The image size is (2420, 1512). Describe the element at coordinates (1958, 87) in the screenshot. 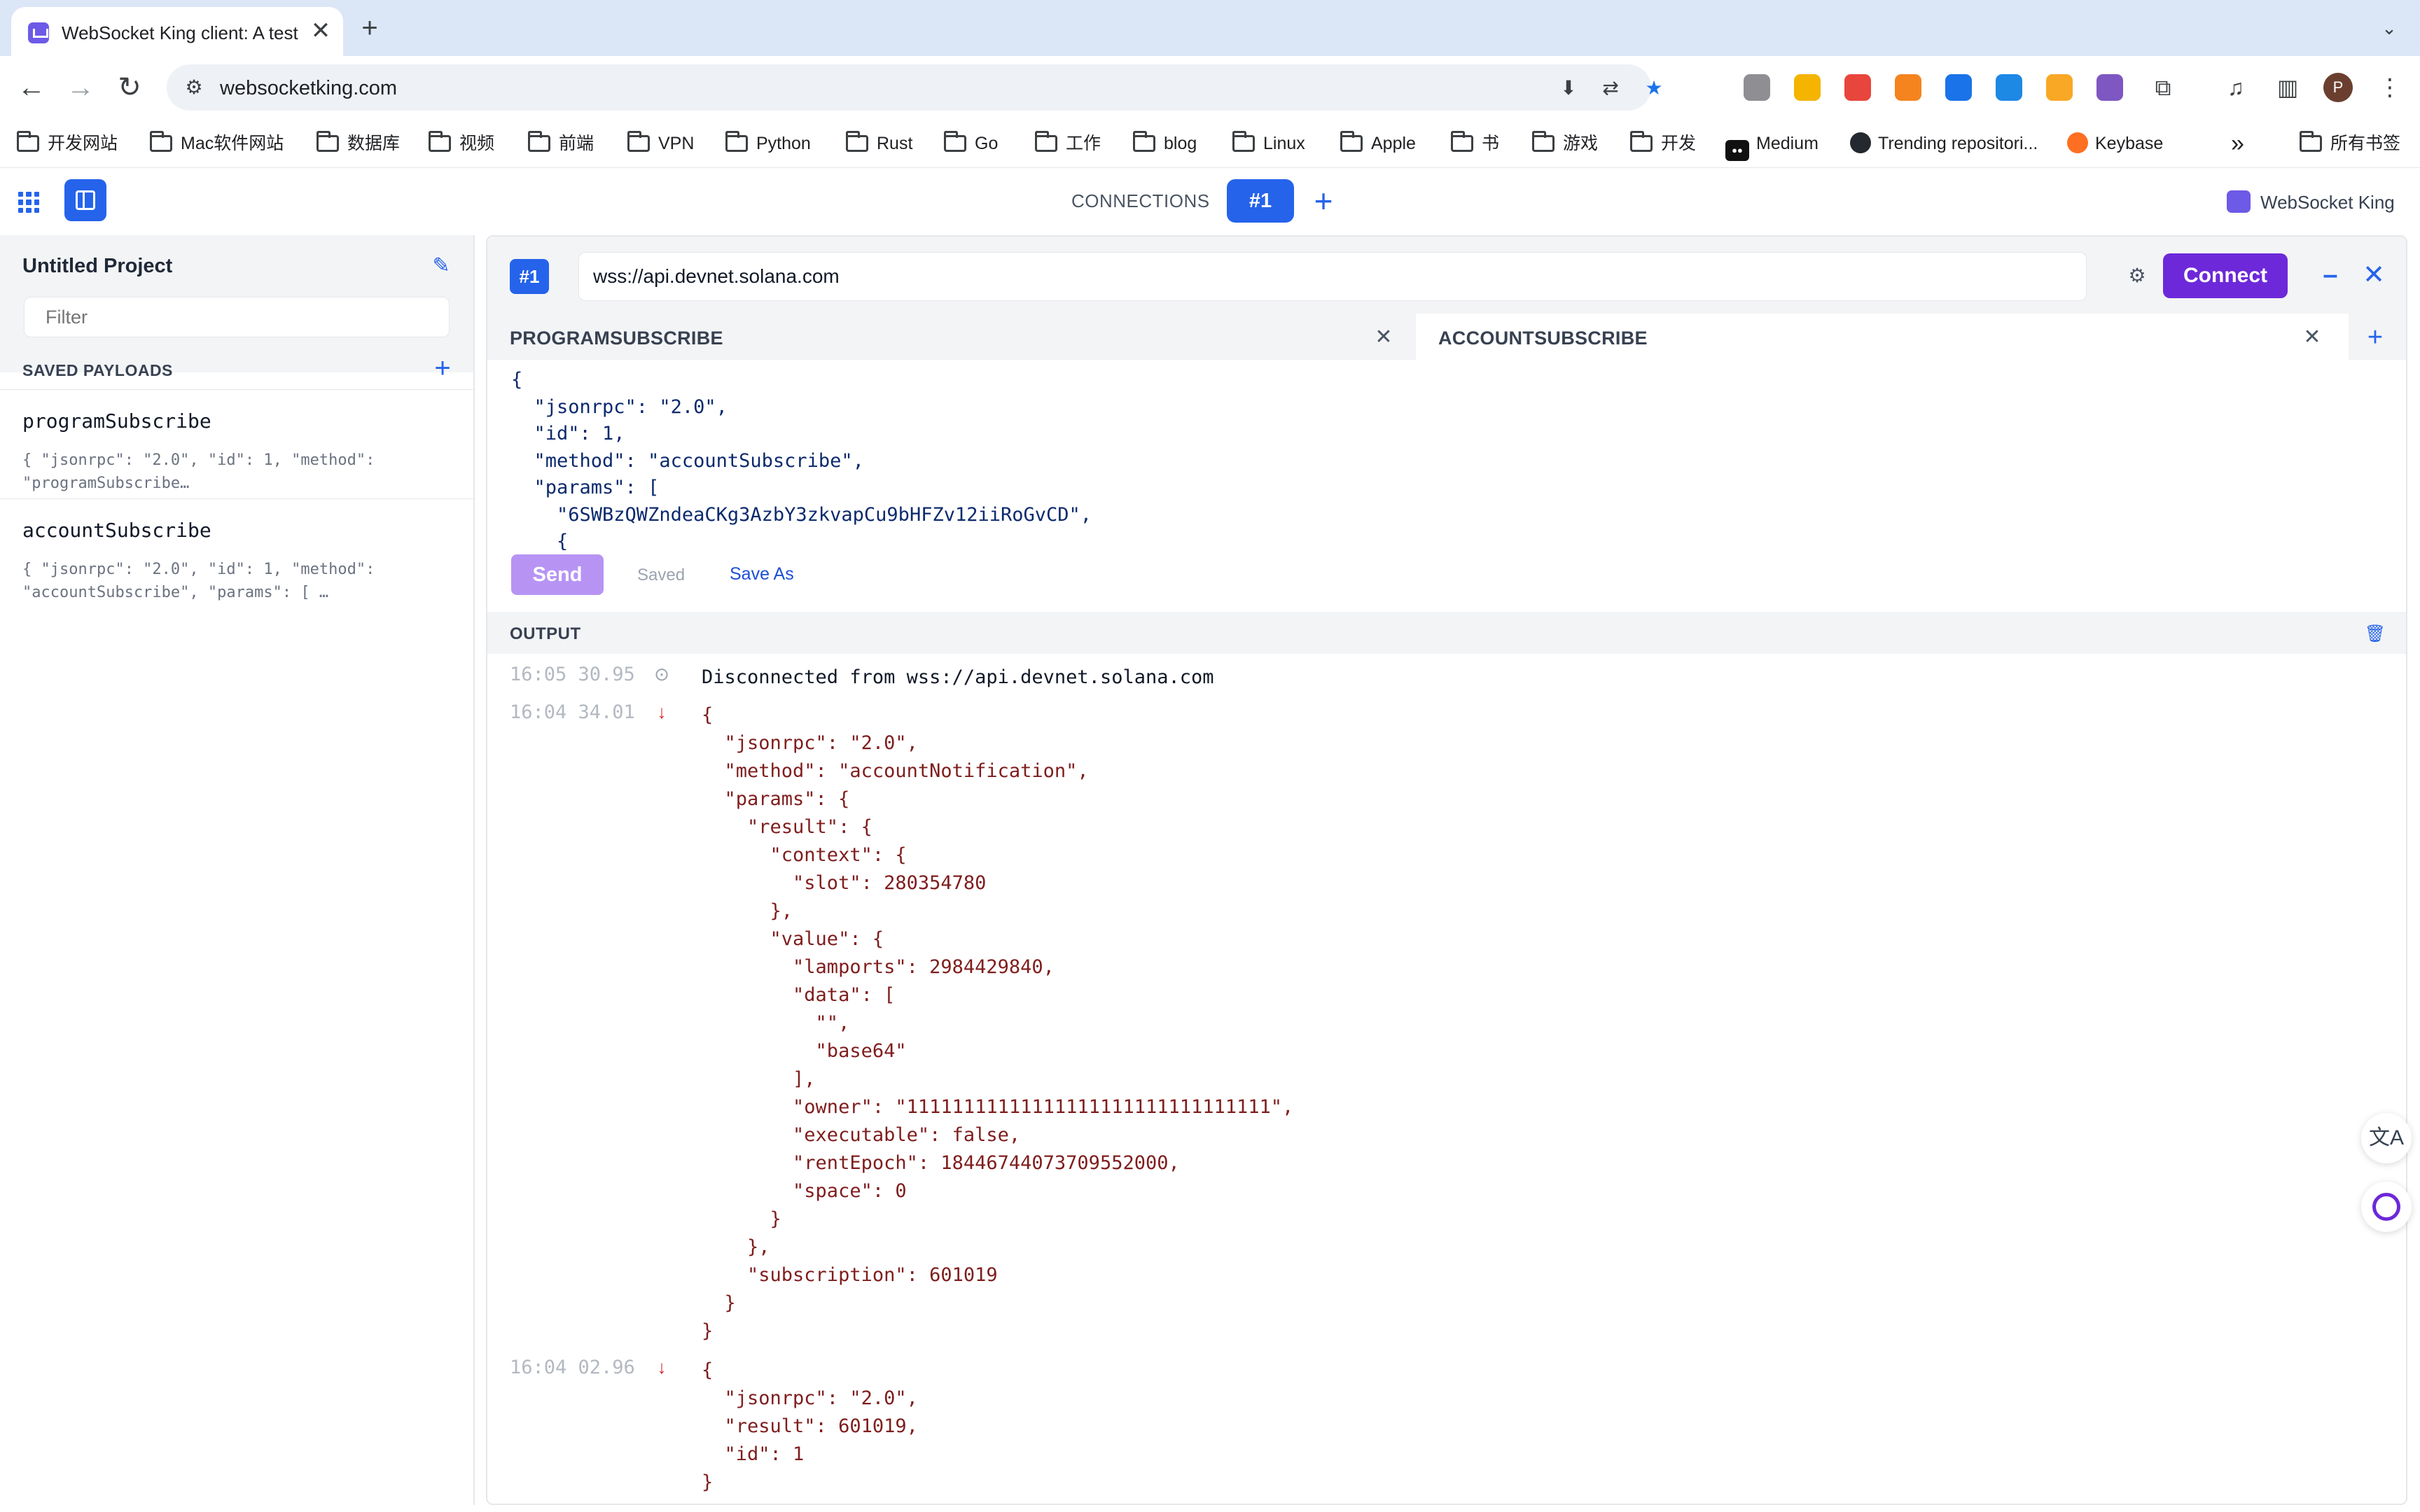

I see `extension-wave-icon` at that location.